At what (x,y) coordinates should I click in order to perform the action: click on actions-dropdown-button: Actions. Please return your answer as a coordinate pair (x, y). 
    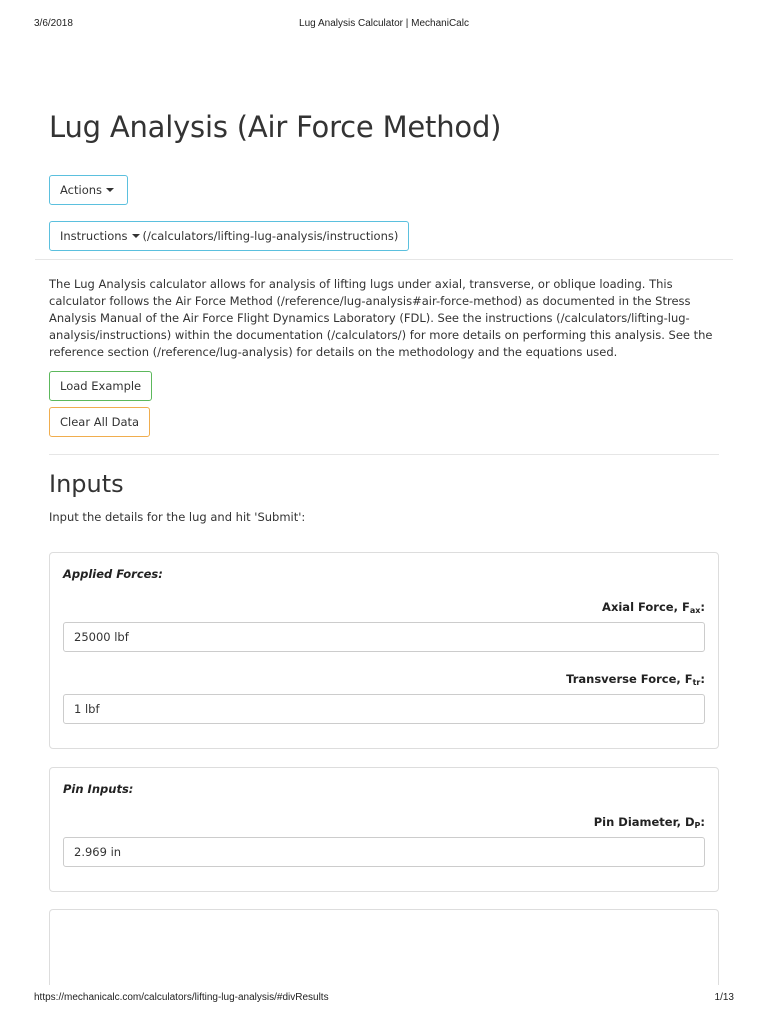
    Looking at the image, I should click on (89, 190).